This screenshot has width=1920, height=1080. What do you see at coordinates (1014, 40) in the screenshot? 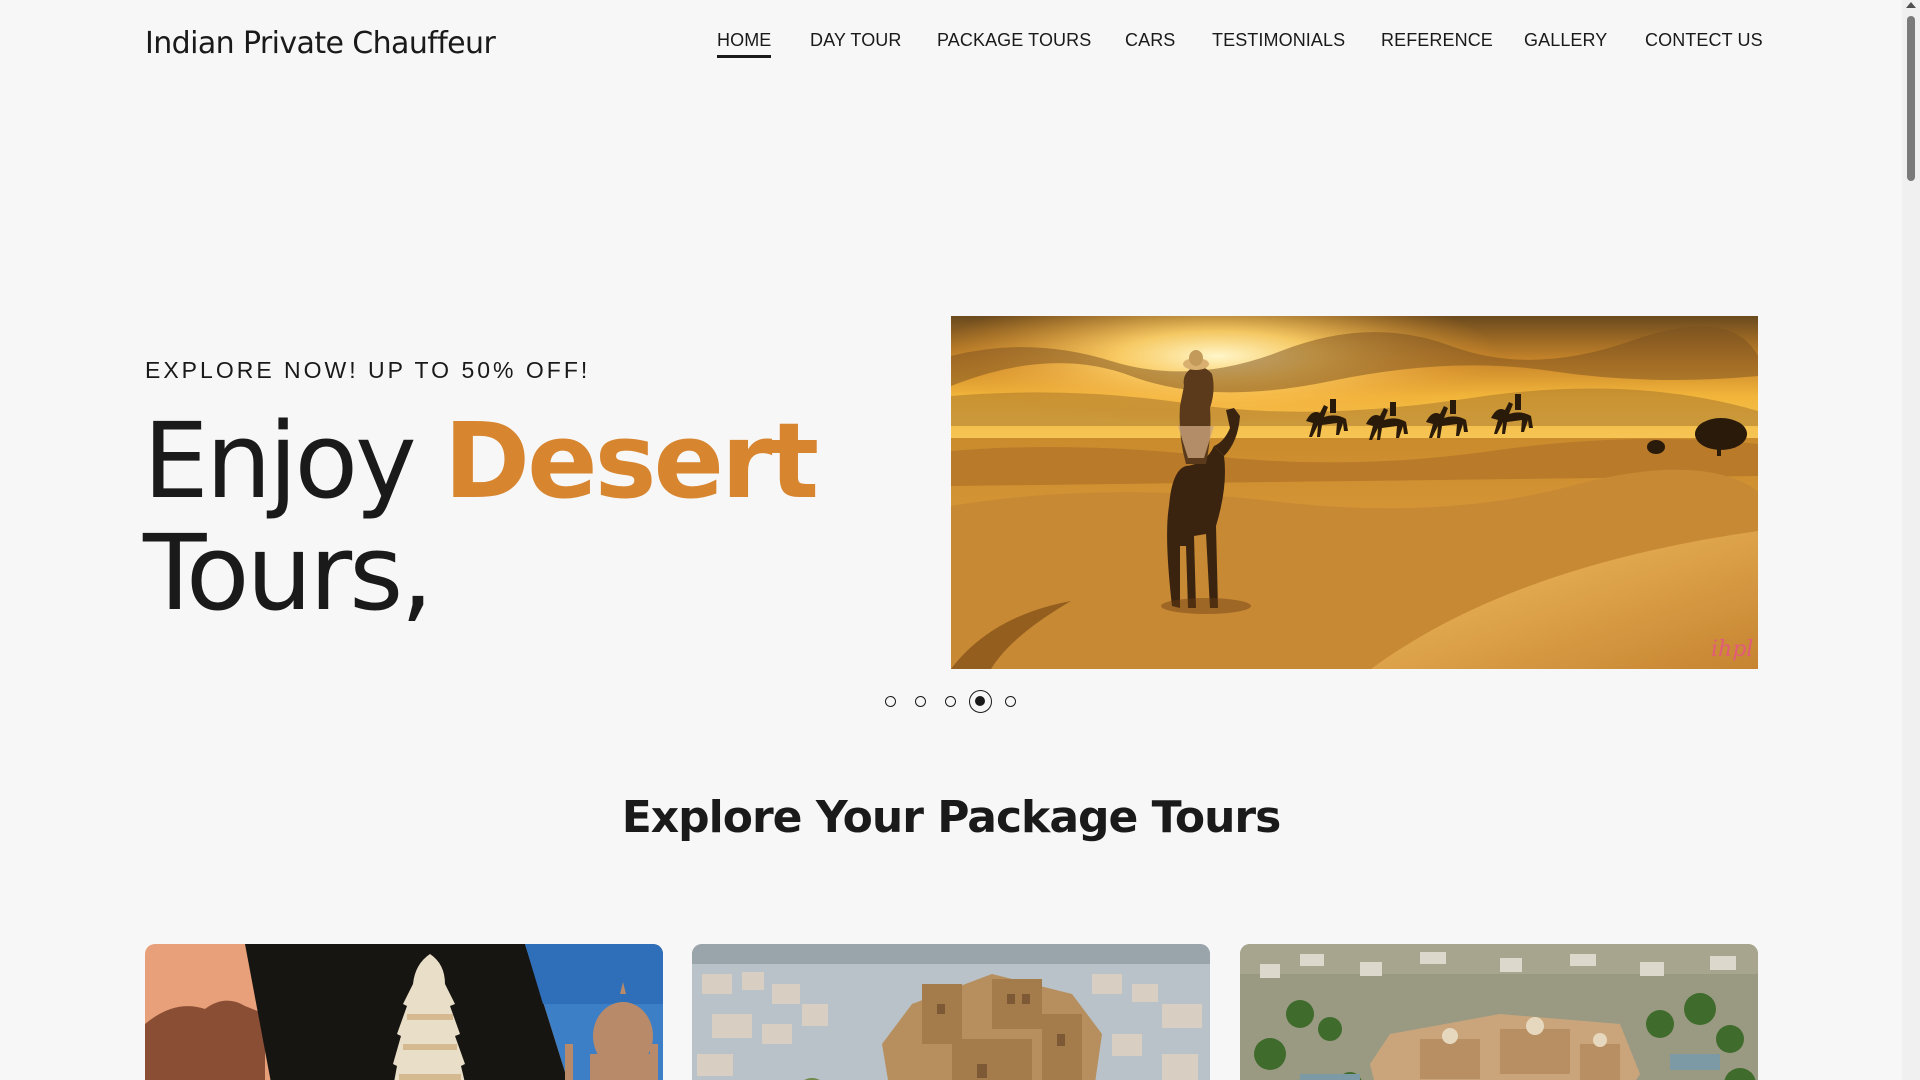
I see `nav-package-tours: PACKAGE TOURS` at bounding box center [1014, 40].